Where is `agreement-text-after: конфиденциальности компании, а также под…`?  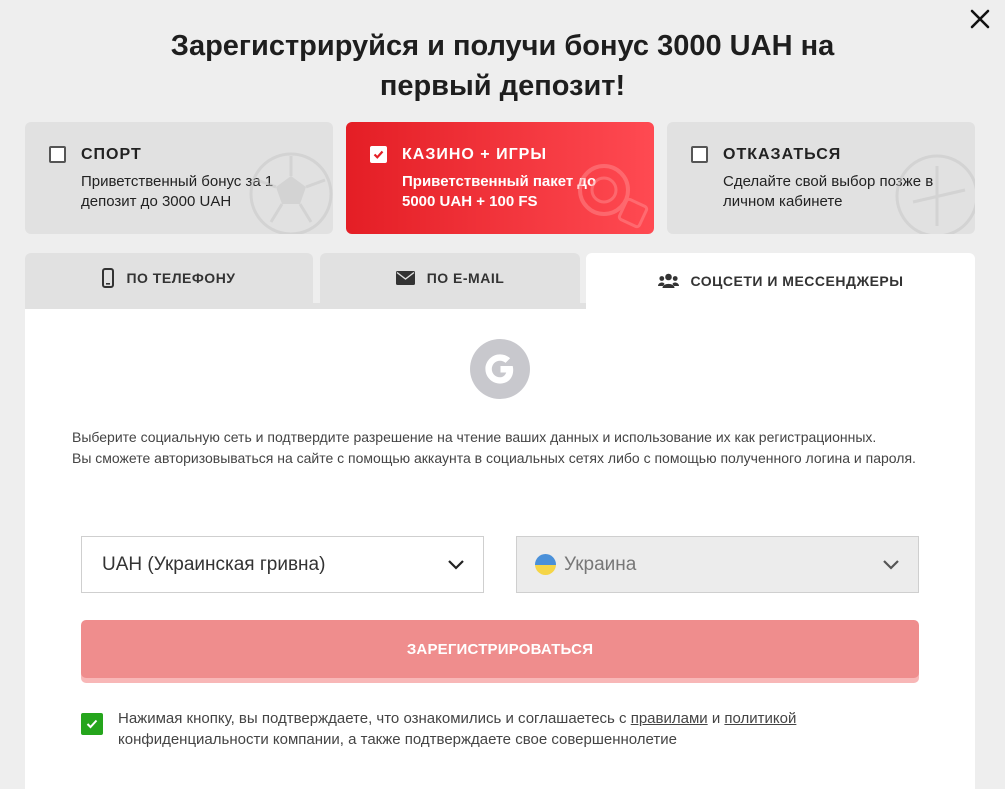 agreement-text-after: конфиденциальности компании, а также под… is located at coordinates (397, 739).